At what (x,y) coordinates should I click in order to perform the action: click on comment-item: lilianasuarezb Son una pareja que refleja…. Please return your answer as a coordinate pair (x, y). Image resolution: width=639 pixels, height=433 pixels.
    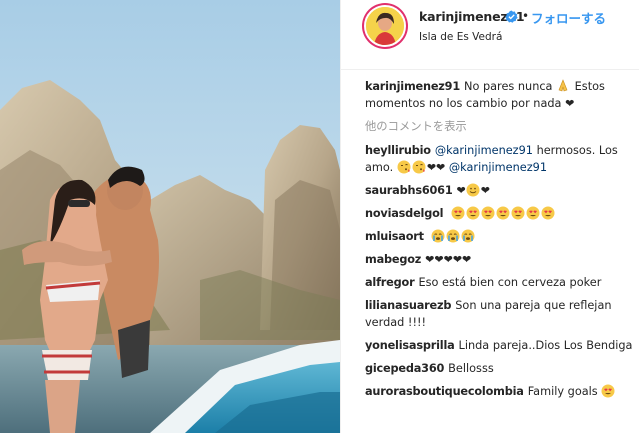
    Looking at the image, I should click on (501, 314).